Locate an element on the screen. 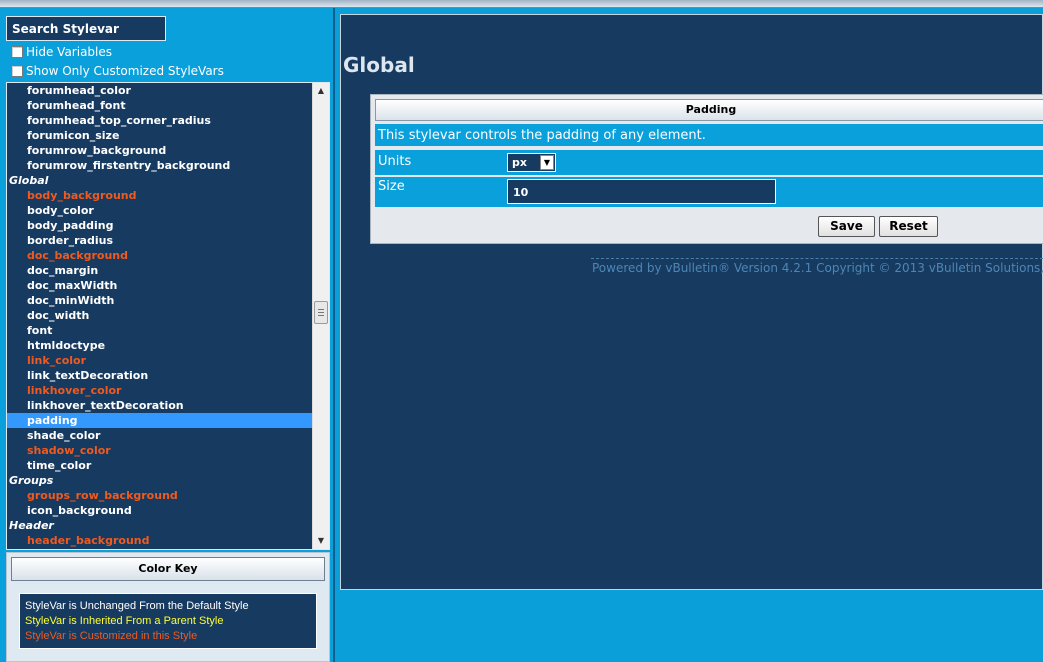 This screenshot has height=662, width=1043. stylevar-item: doc_width is located at coordinates (160, 315).